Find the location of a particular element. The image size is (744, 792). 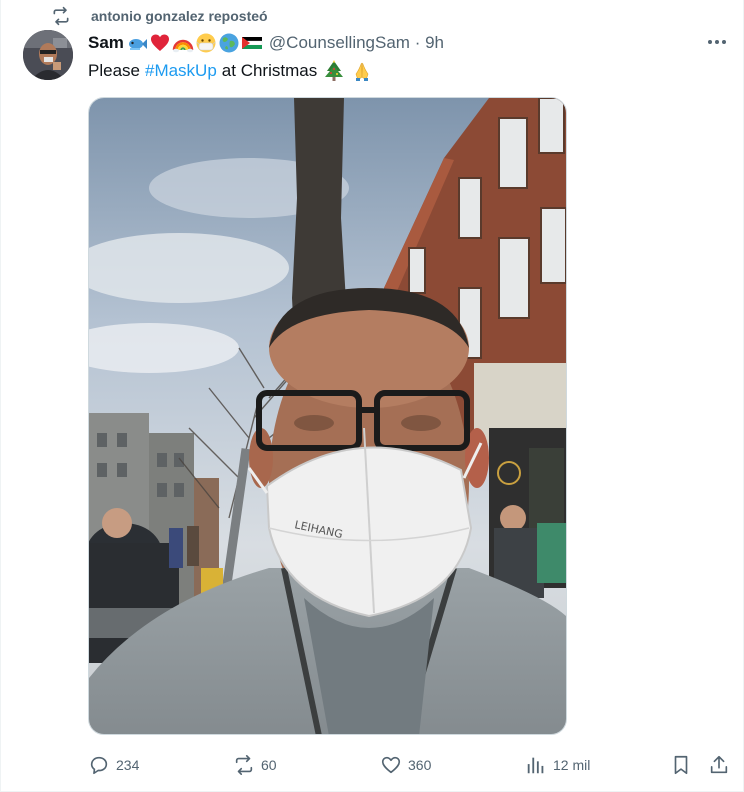

reply-count: 234 is located at coordinates (128, 765).